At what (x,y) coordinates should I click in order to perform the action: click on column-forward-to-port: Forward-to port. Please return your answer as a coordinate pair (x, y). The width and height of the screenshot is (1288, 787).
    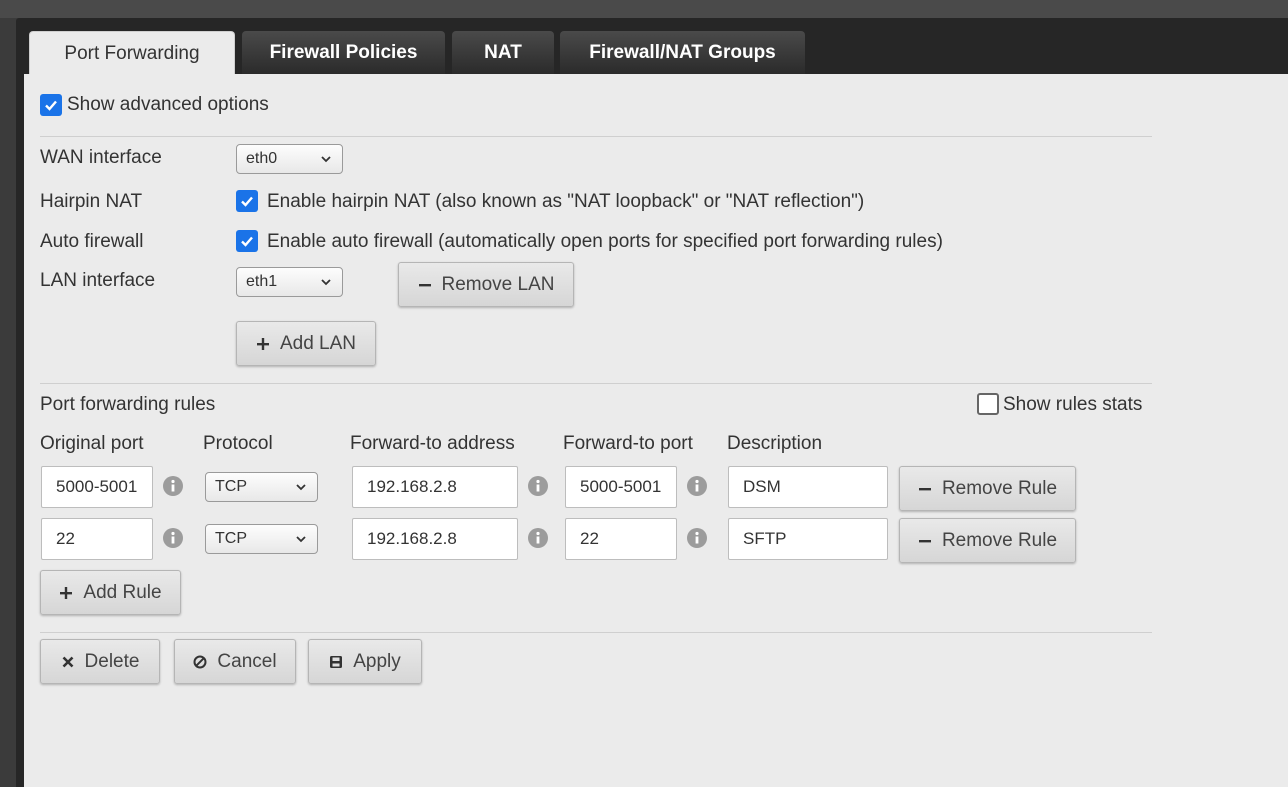
    Looking at the image, I should click on (628, 443).